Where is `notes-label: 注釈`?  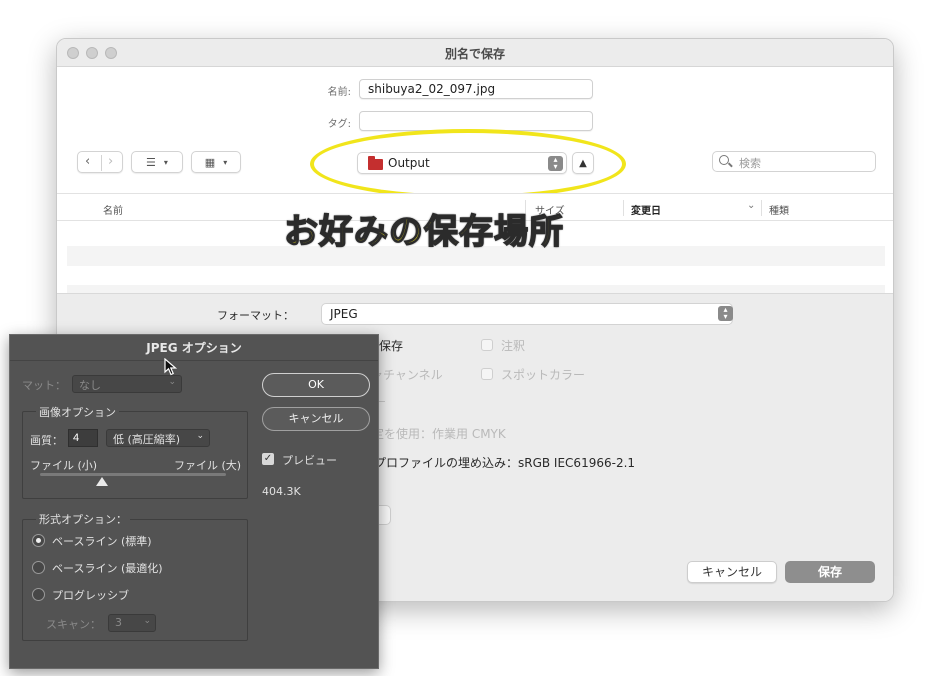
notes-label: 注釈 is located at coordinates (513, 346).